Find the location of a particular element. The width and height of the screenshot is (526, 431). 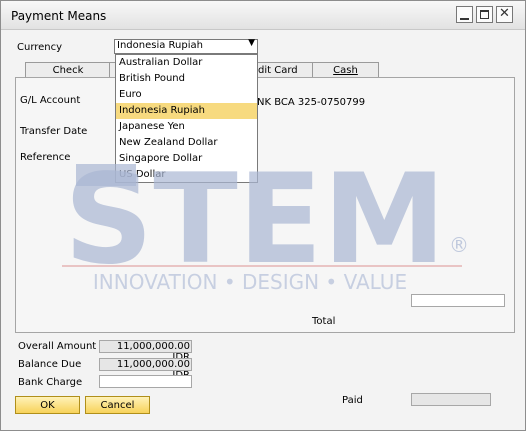

maximize-button is located at coordinates (484, 14).